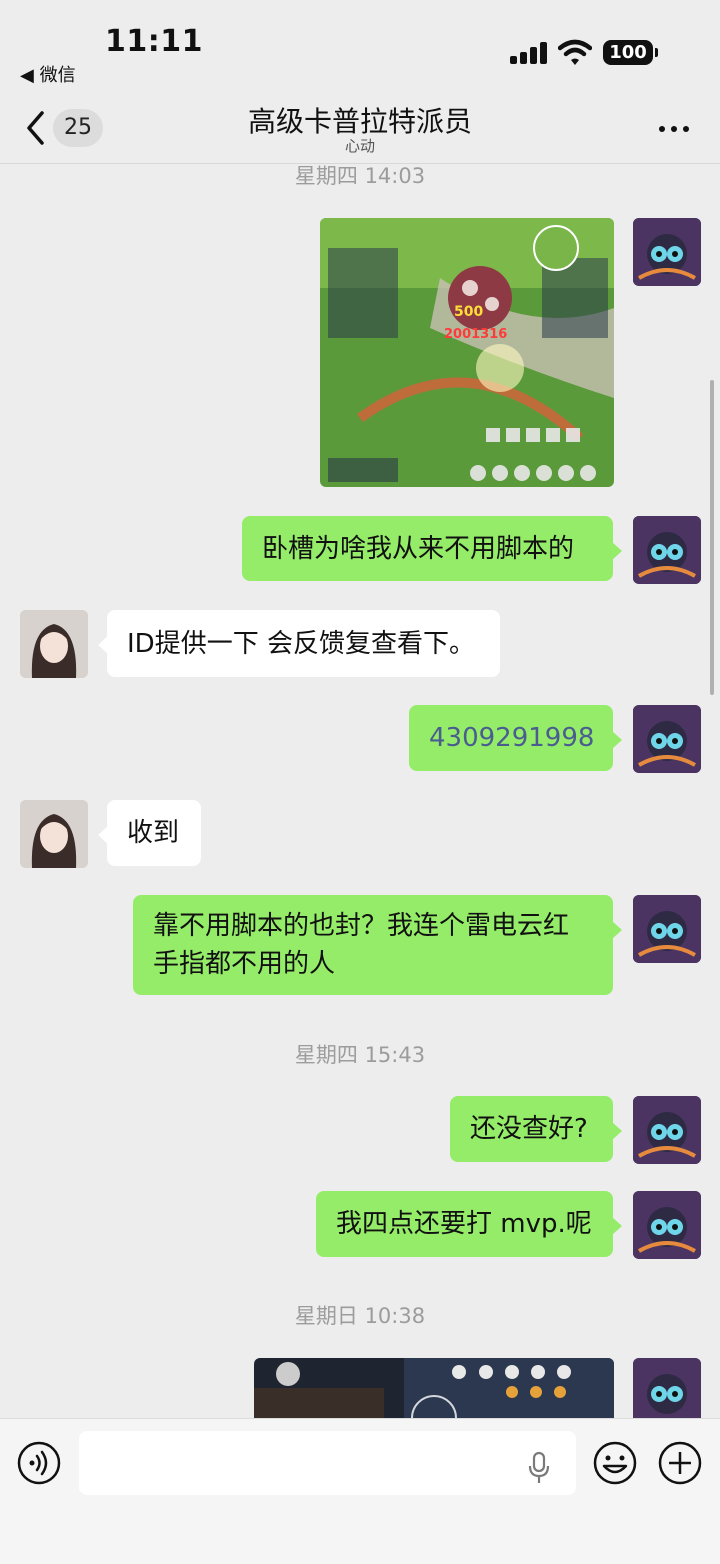 The height and width of the screenshot is (1564, 720). Describe the element at coordinates (464, 1224) in the screenshot. I see `message-text: 我四点还要打 mvp.呢` at that location.